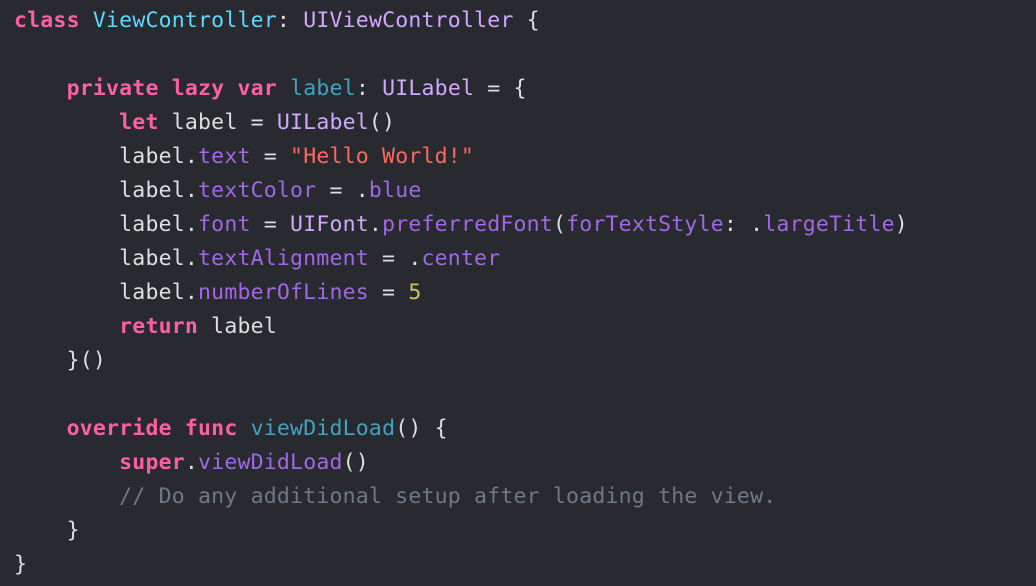 The image size is (1036, 586). I want to click on code-token: textAlignment, so click(283, 258).